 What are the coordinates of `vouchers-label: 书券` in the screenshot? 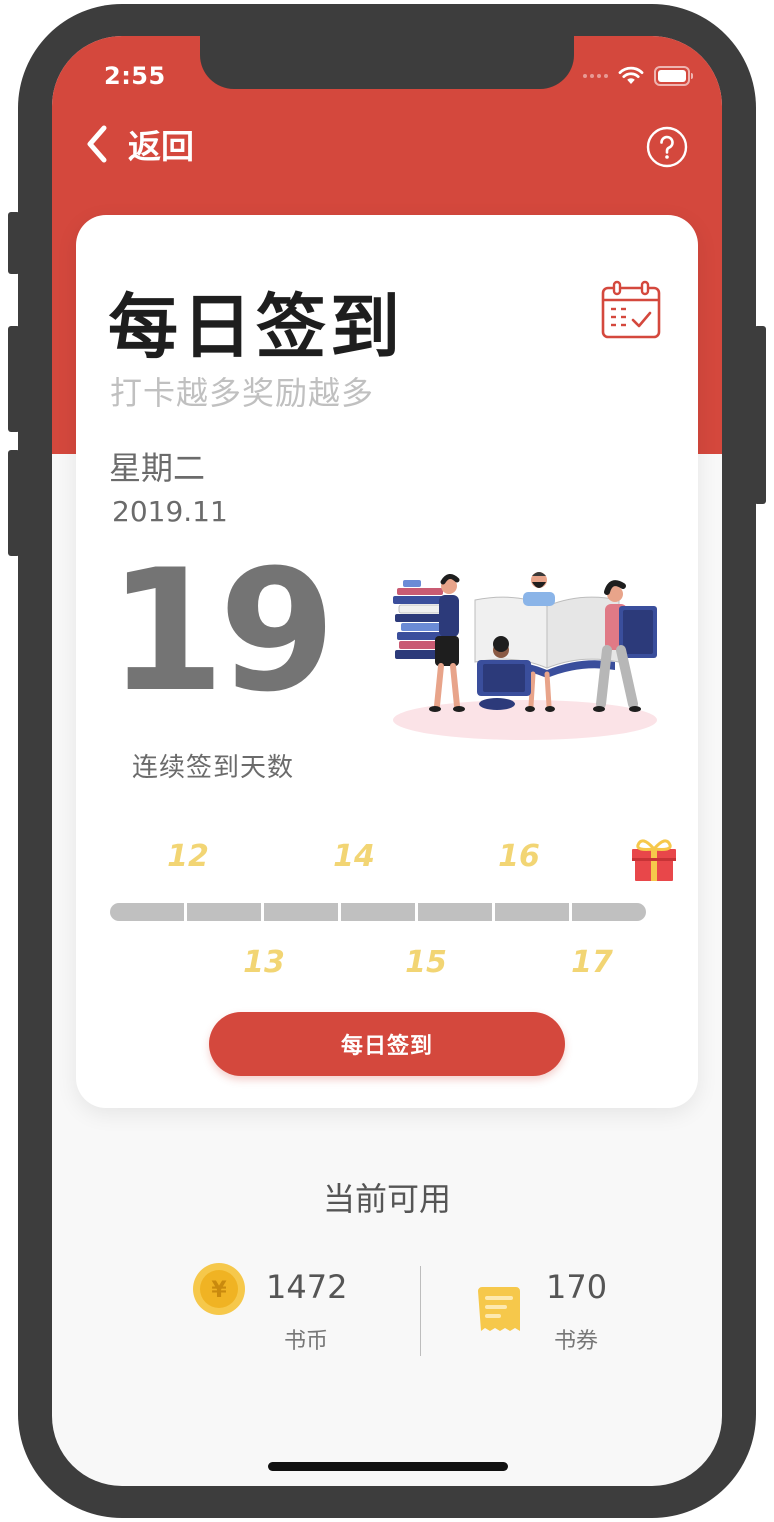 It's located at (576, 1341).